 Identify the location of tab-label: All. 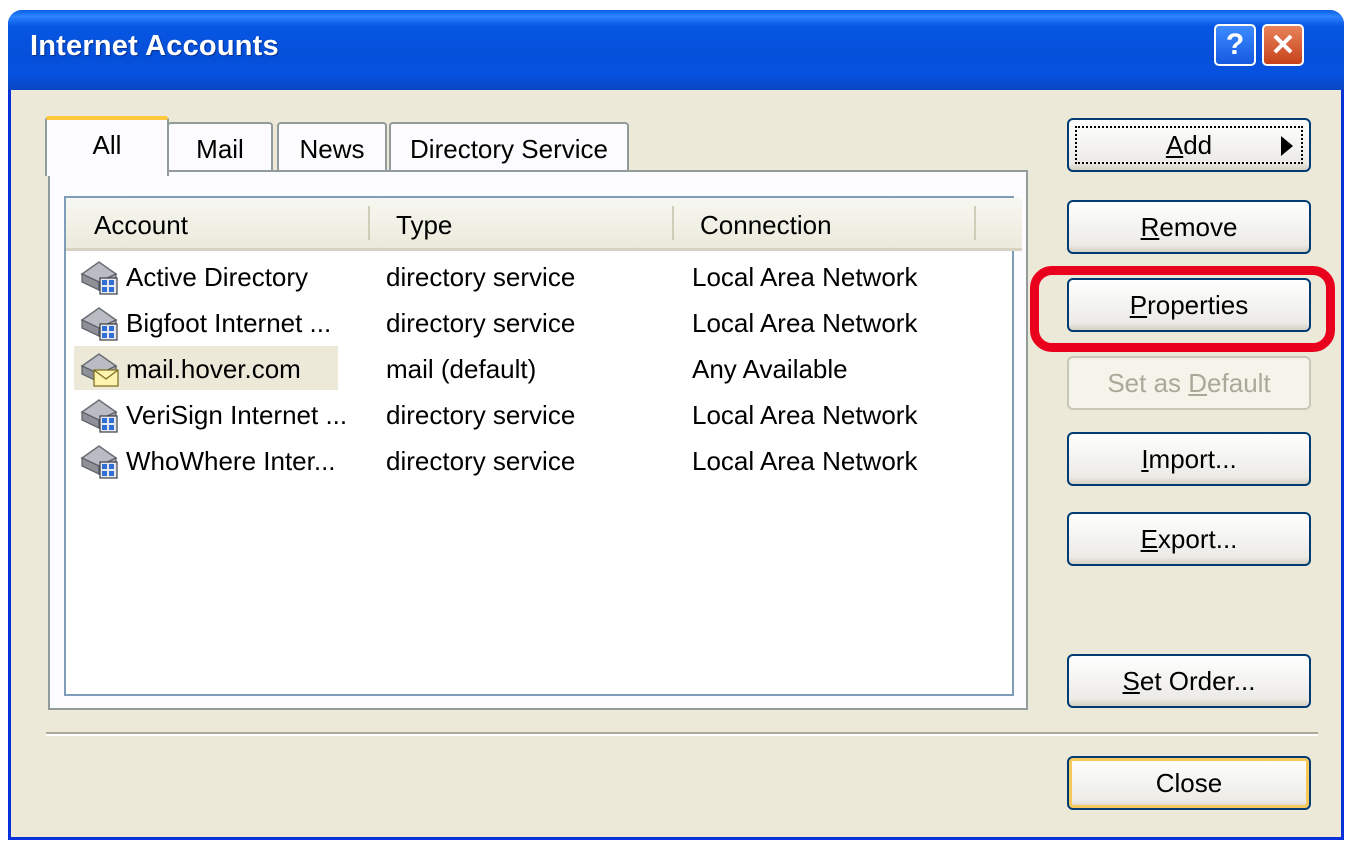
(107, 145).